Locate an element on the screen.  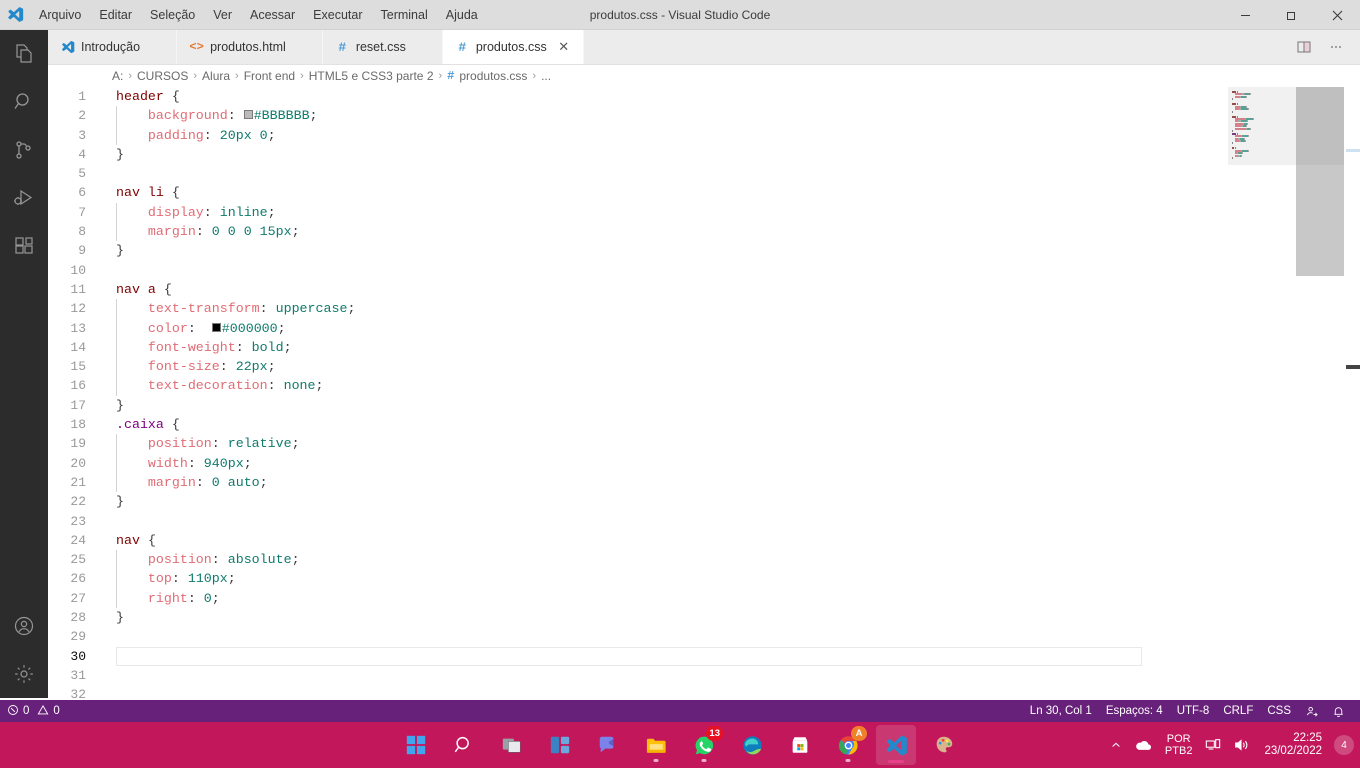
menu-terminal: Terminal is located at coordinates (404, 15).